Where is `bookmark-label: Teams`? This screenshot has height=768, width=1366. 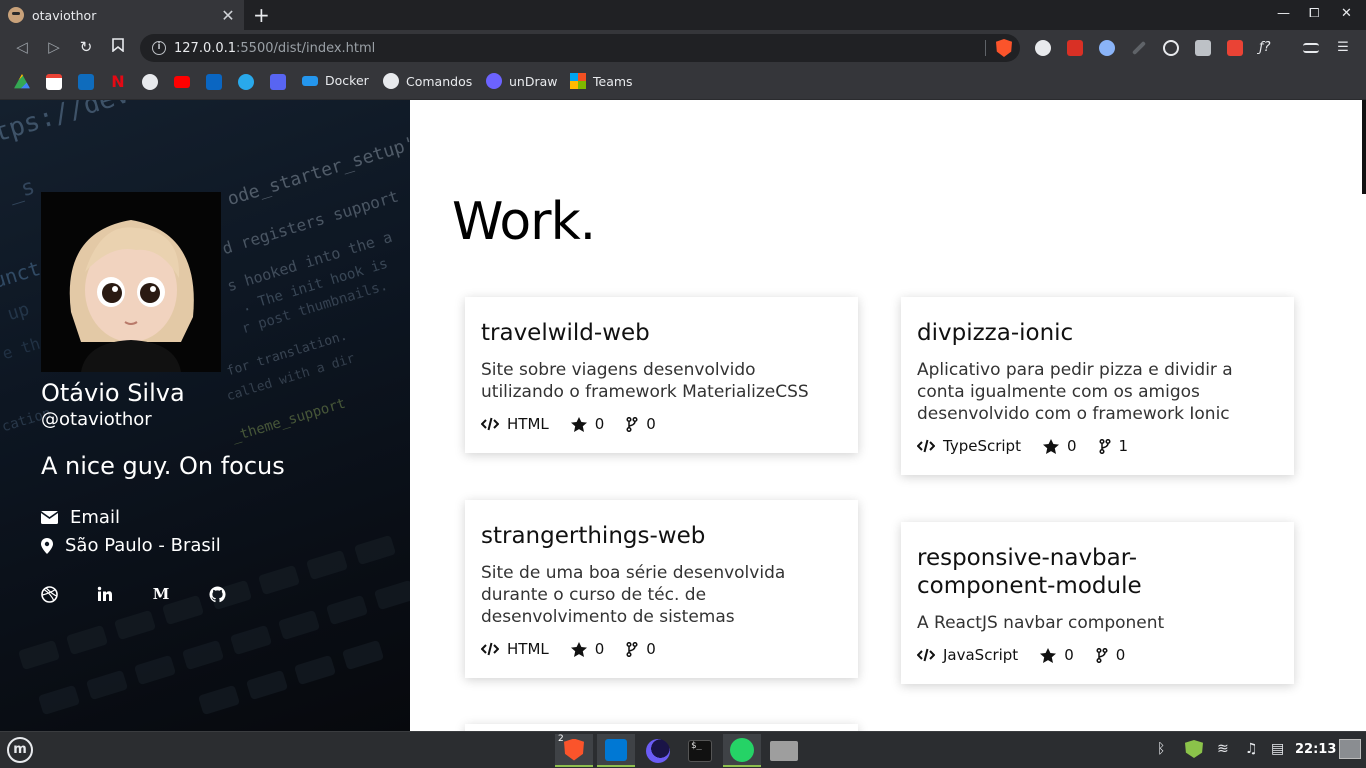
bookmark-label: Teams is located at coordinates (613, 81).